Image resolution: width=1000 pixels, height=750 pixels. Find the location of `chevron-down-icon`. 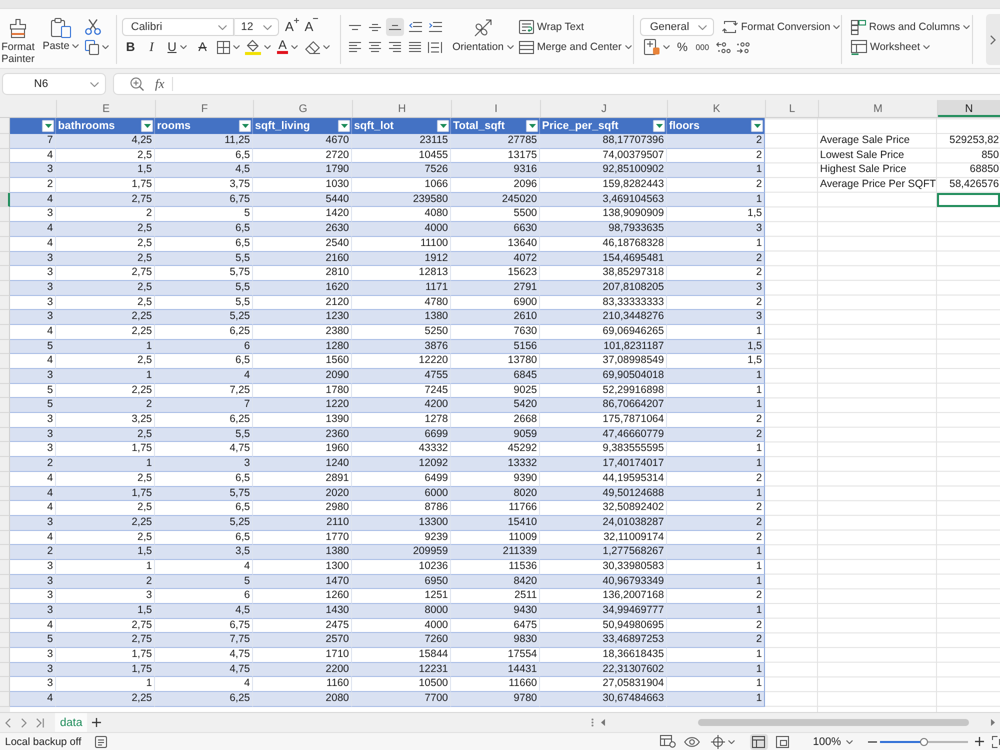

chevron-down-icon is located at coordinates (222, 27).